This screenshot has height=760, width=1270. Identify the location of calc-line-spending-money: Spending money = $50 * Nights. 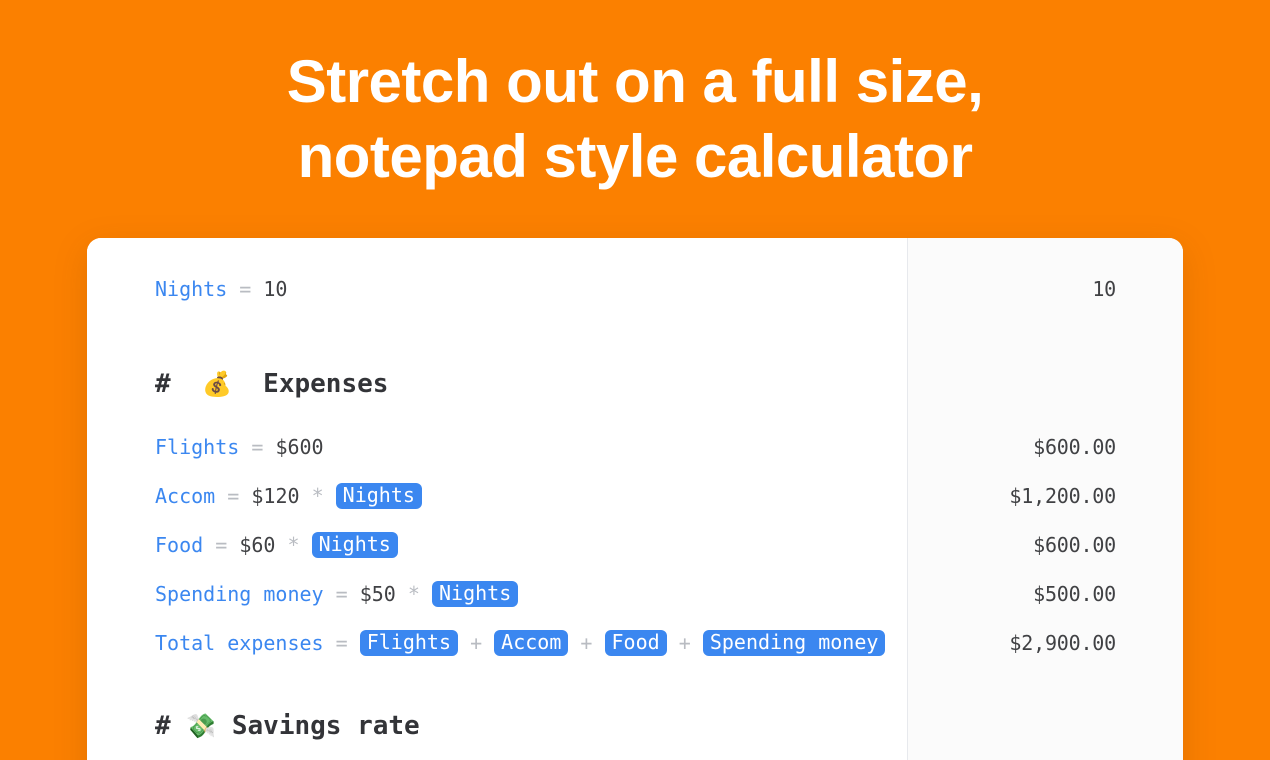
(531, 593).